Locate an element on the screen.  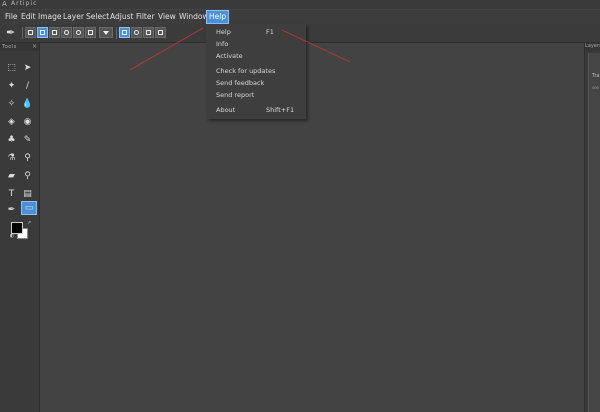
eyedropper-icon: ⚗ is located at coordinates (11, 157).